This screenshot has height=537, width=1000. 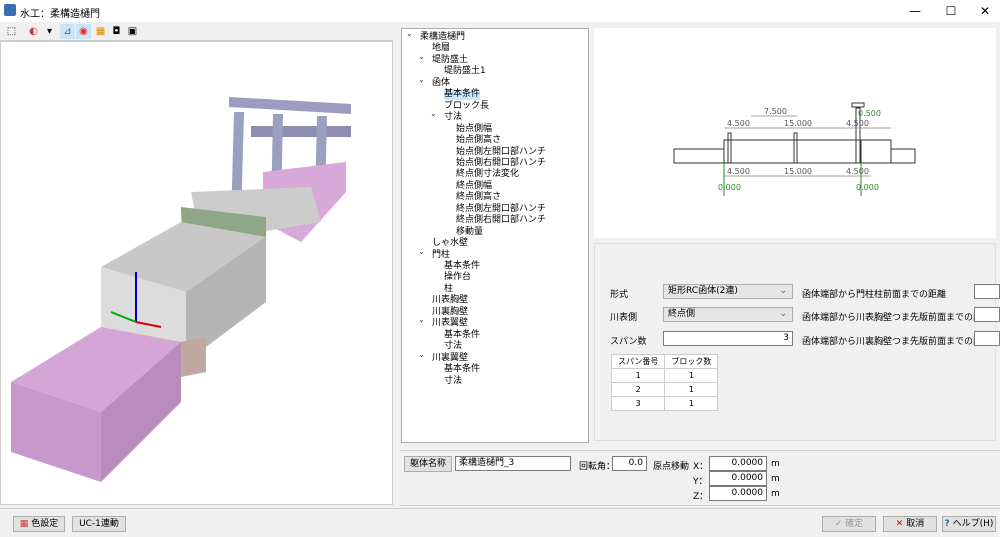 I want to click on span-label: スパン数, so click(x=628, y=342).